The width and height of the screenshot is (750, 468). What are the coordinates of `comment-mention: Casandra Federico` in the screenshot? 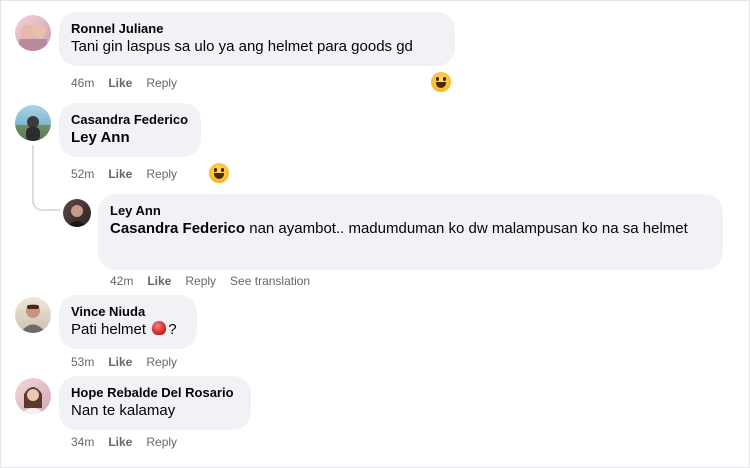 It's located at (177, 228).